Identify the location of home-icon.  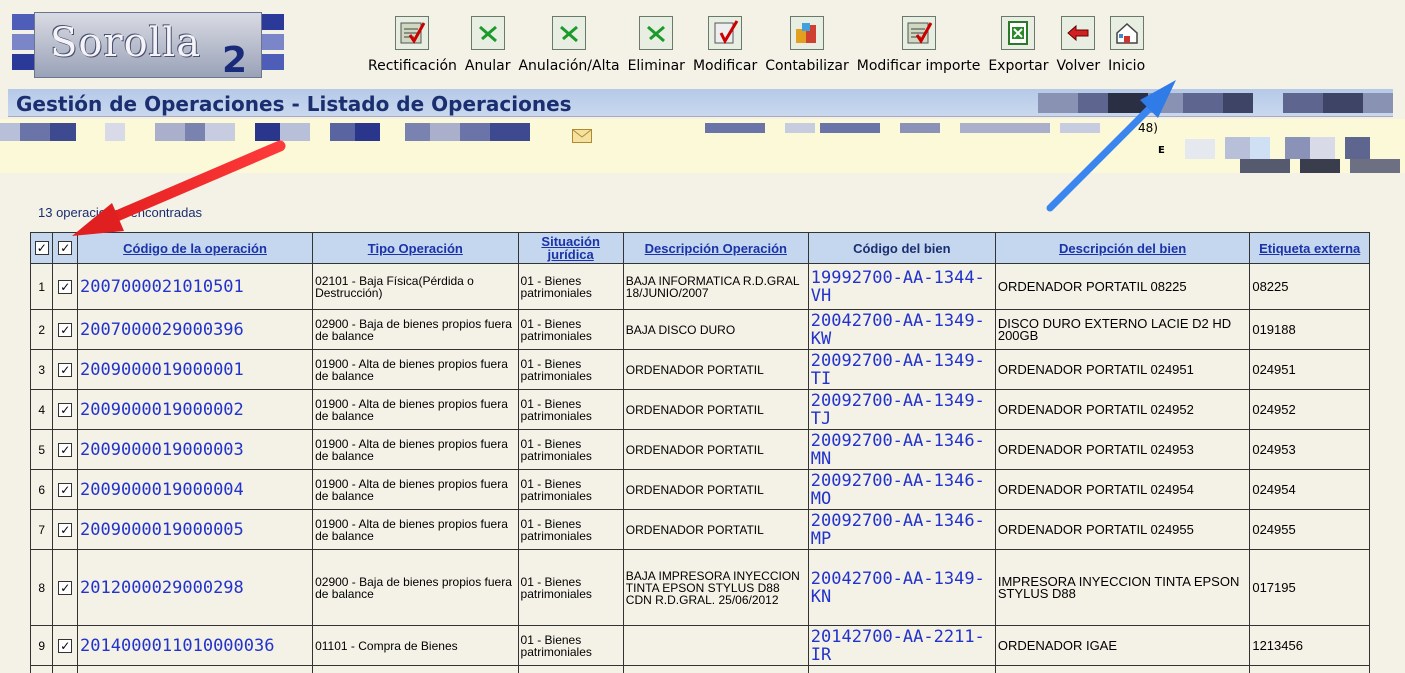
(1126, 33).